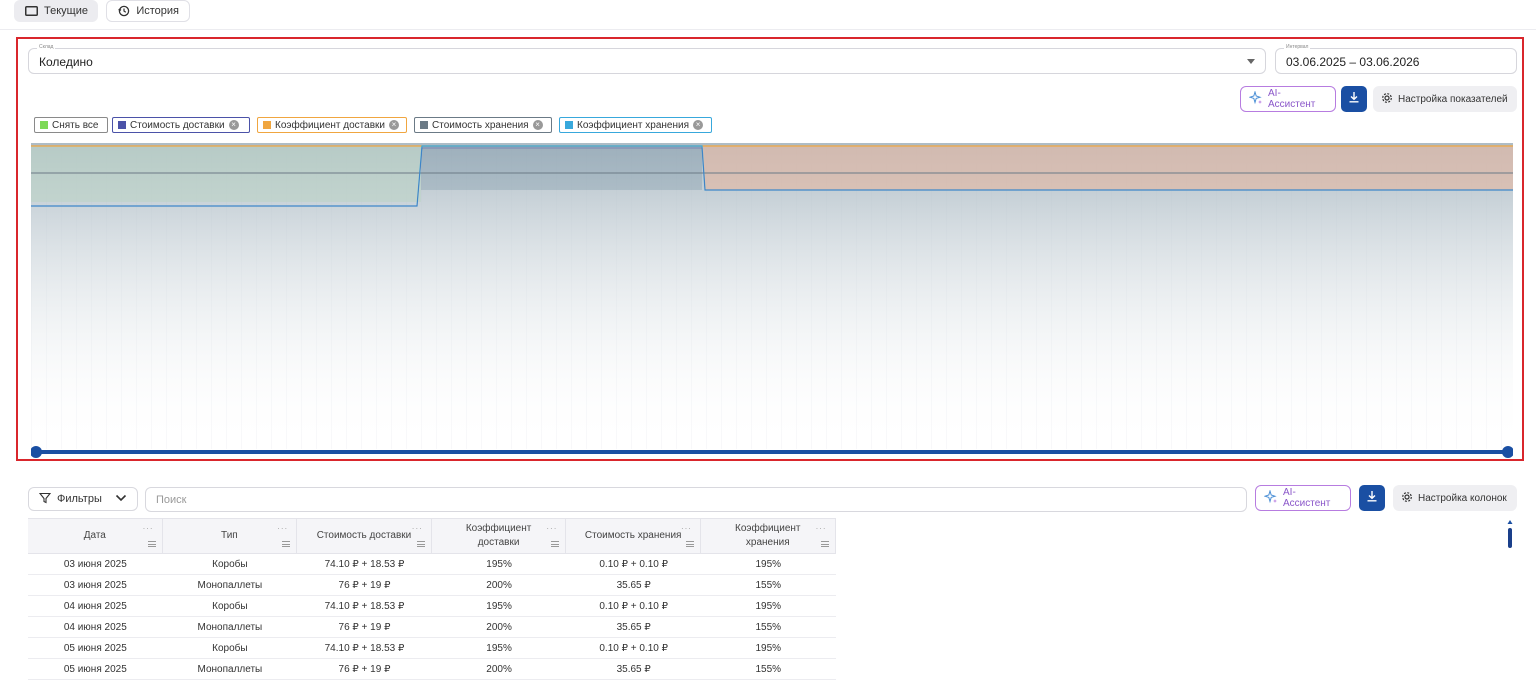 The height and width of the screenshot is (680, 1536). Describe the element at coordinates (647, 59) in the screenshot. I see `warehouse-select: Склад Коледино` at that location.